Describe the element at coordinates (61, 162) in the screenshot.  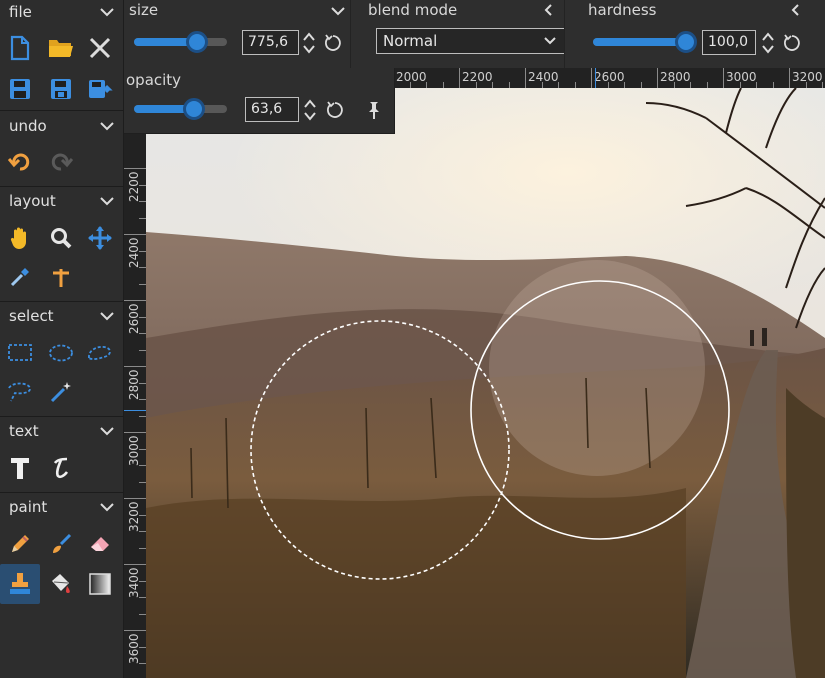
I see `redo-icon` at that location.